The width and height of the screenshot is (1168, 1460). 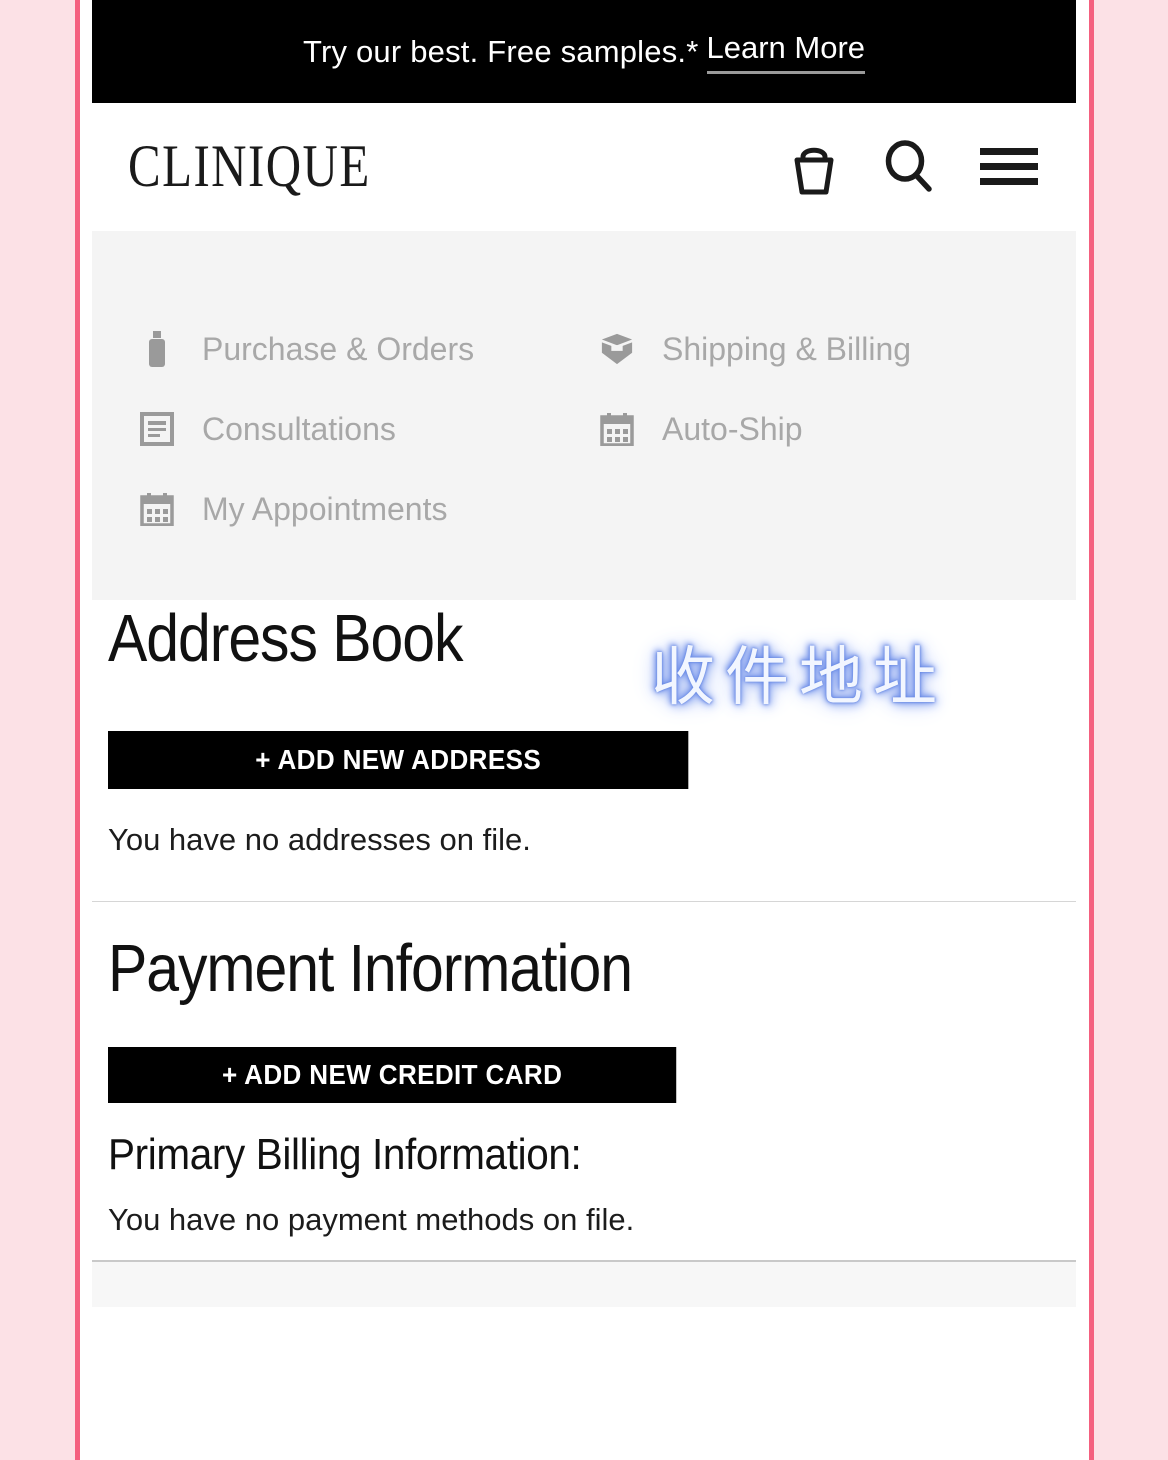 What do you see at coordinates (319, 839) in the screenshot?
I see `address-book-empty-message: You have no addresses on file.` at bounding box center [319, 839].